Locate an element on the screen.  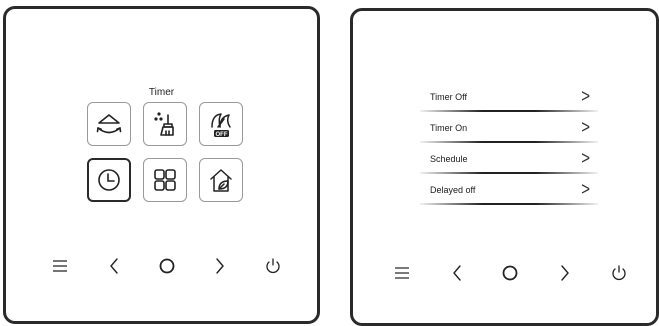
menu-title: Timer is located at coordinates (161, 92).